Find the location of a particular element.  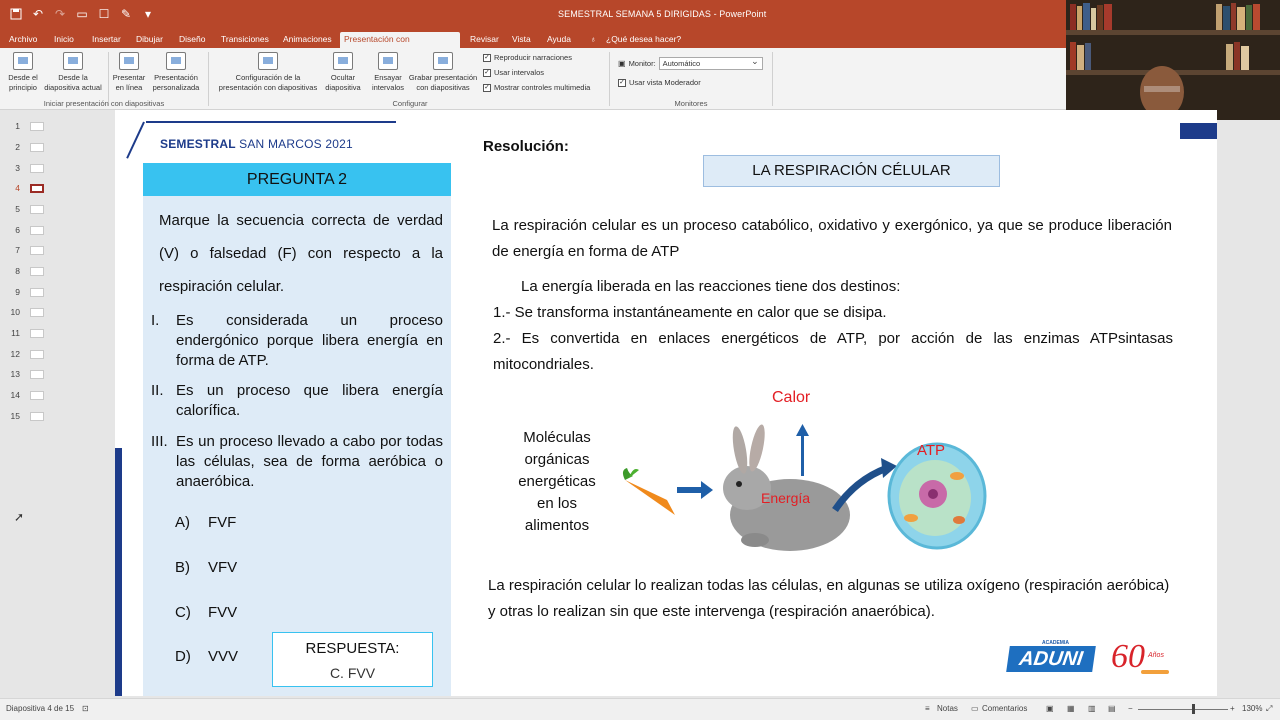

option-b: B) VFV is located at coordinates (206, 567).